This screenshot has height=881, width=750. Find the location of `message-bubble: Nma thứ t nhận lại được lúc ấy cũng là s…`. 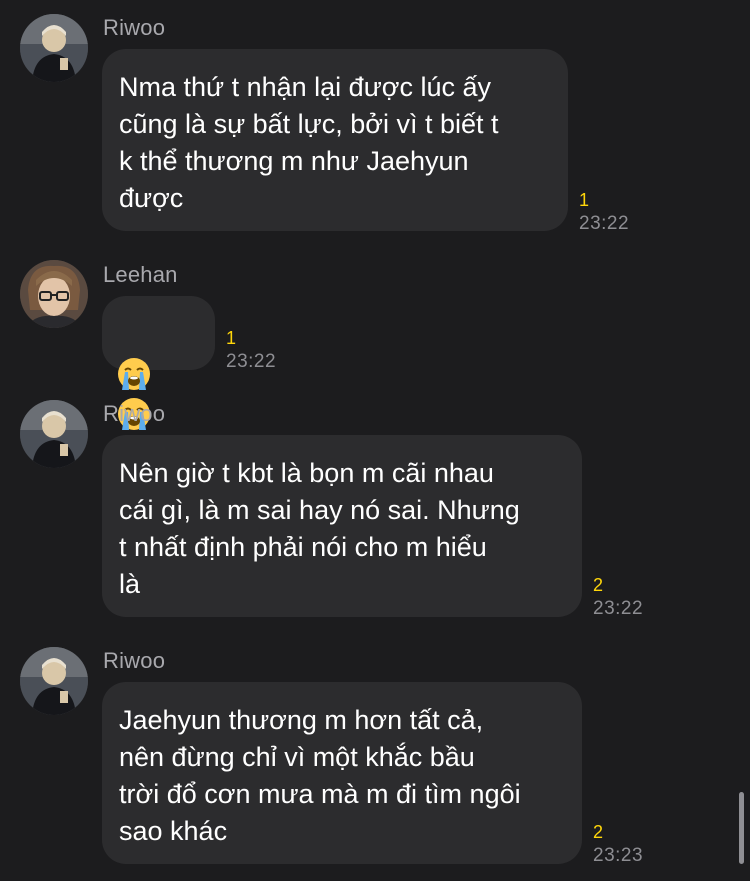

message-bubble: Nma thứ t nhận lại được lúc ấy cũng là s… is located at coordinates (335, 140).